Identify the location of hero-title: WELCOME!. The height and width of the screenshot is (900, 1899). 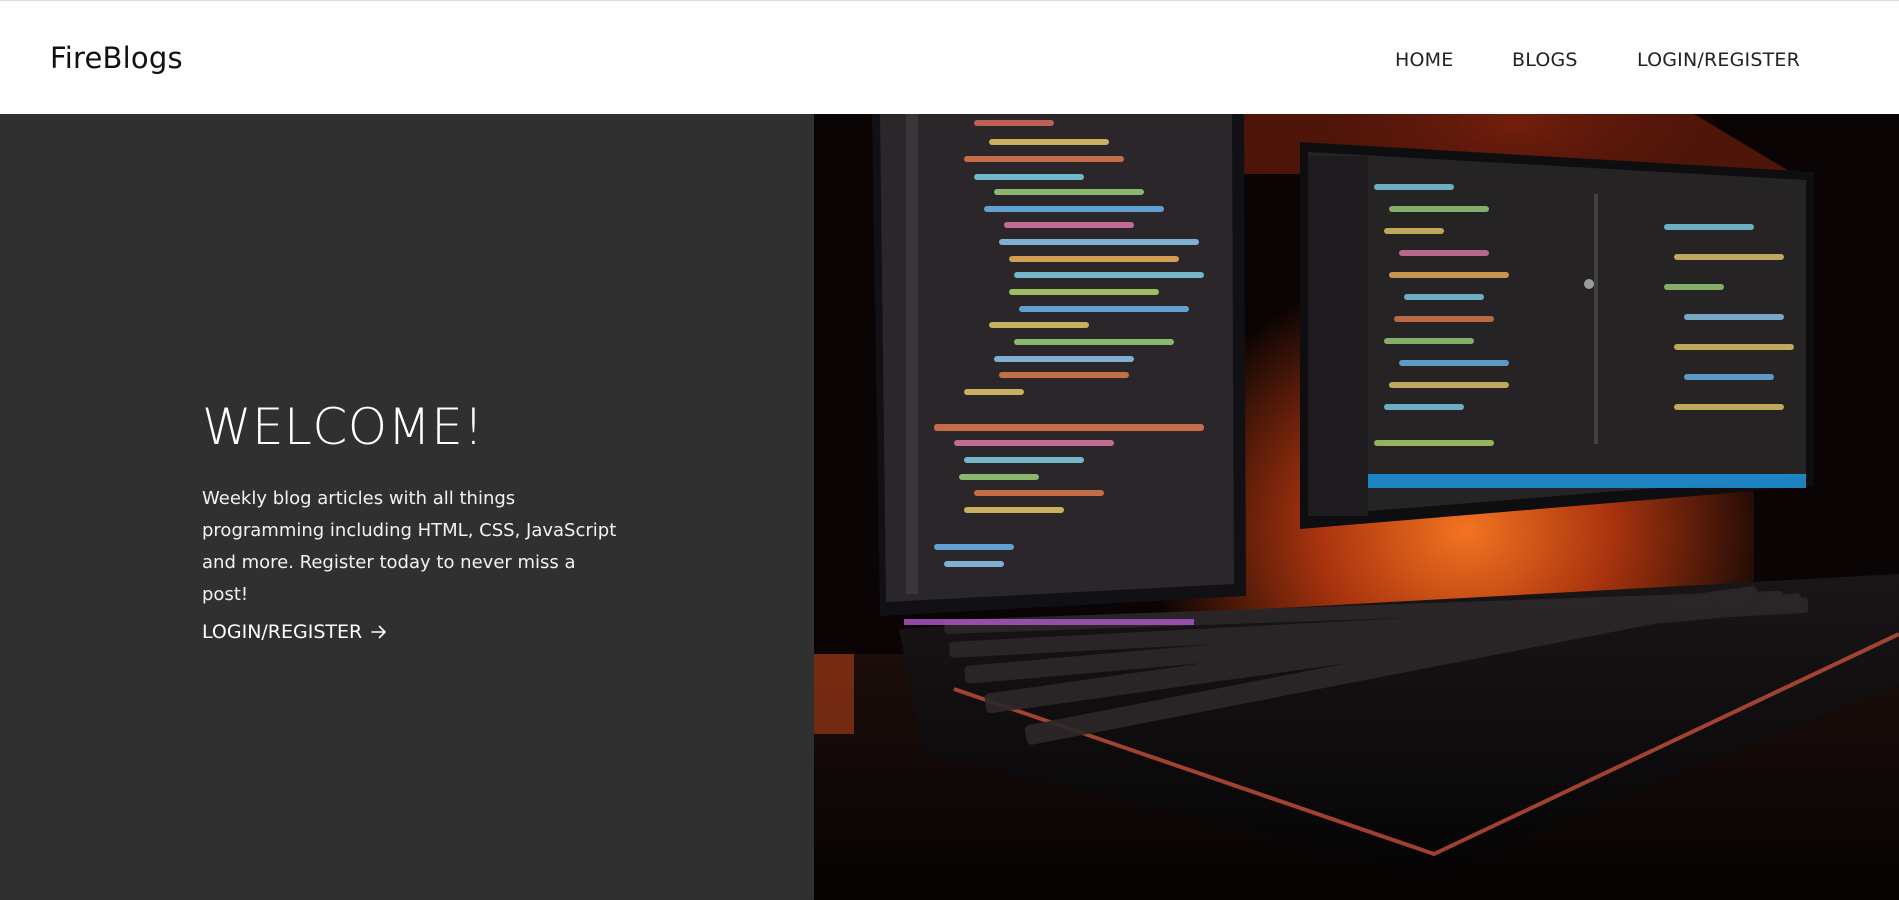
(343, 427).